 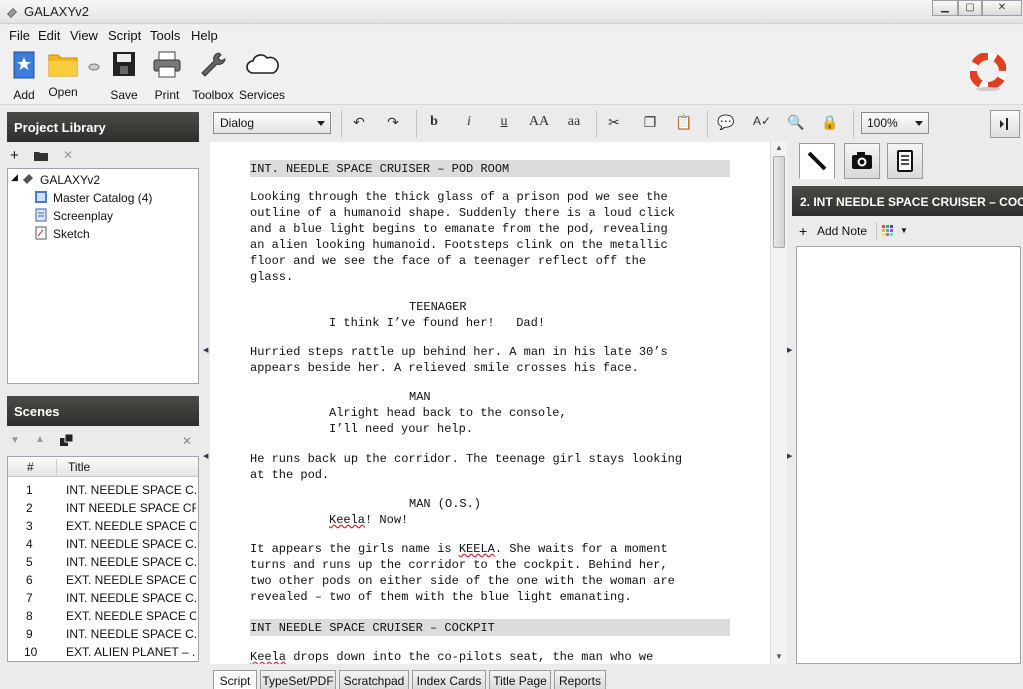 I want to click on paste-icon: 📋, so click(x=684, y=122).